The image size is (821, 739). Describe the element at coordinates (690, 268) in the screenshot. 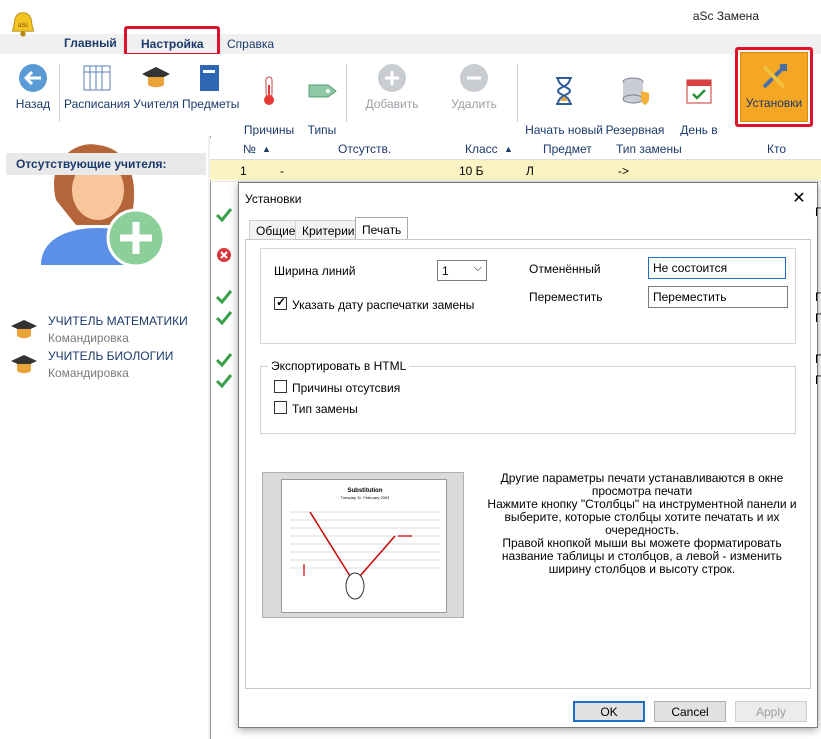

I see `cancelled-value: Не состоится` at that location.